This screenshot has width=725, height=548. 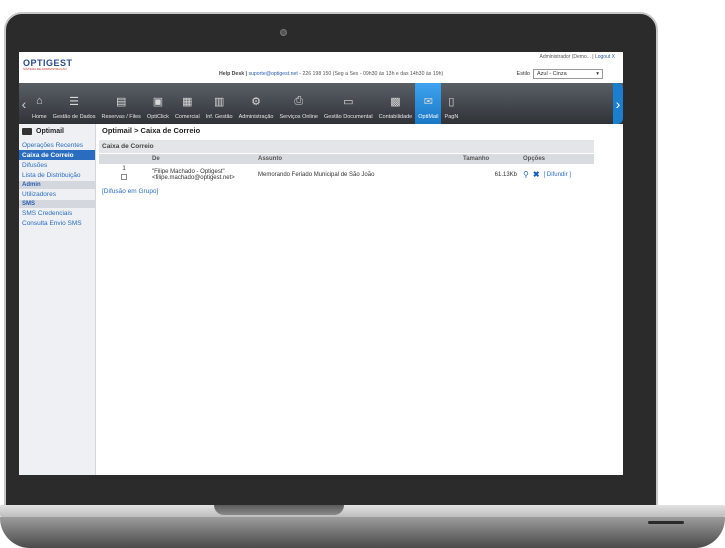 I want to click on toolbar-item-label: PagN, so click(x=451, y=117).